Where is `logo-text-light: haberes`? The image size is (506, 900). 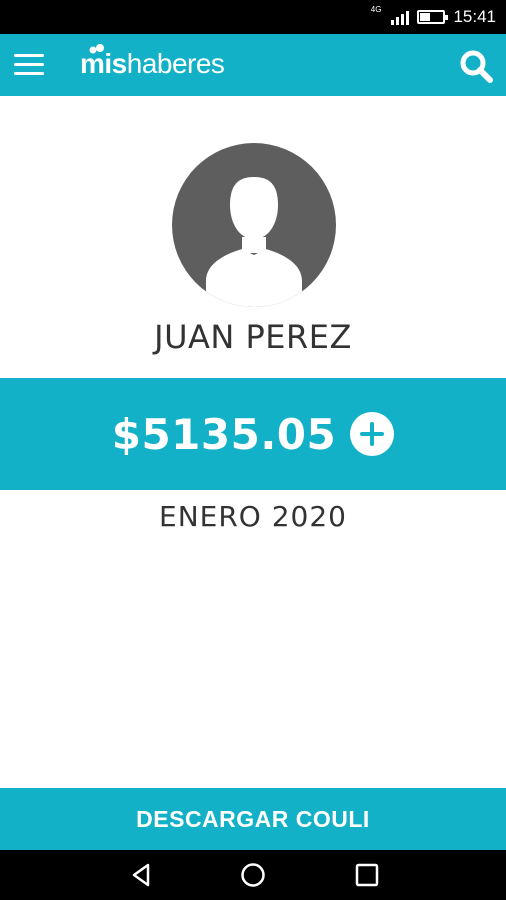
logo-text-light: haberes is located at coordinates (175, 63).